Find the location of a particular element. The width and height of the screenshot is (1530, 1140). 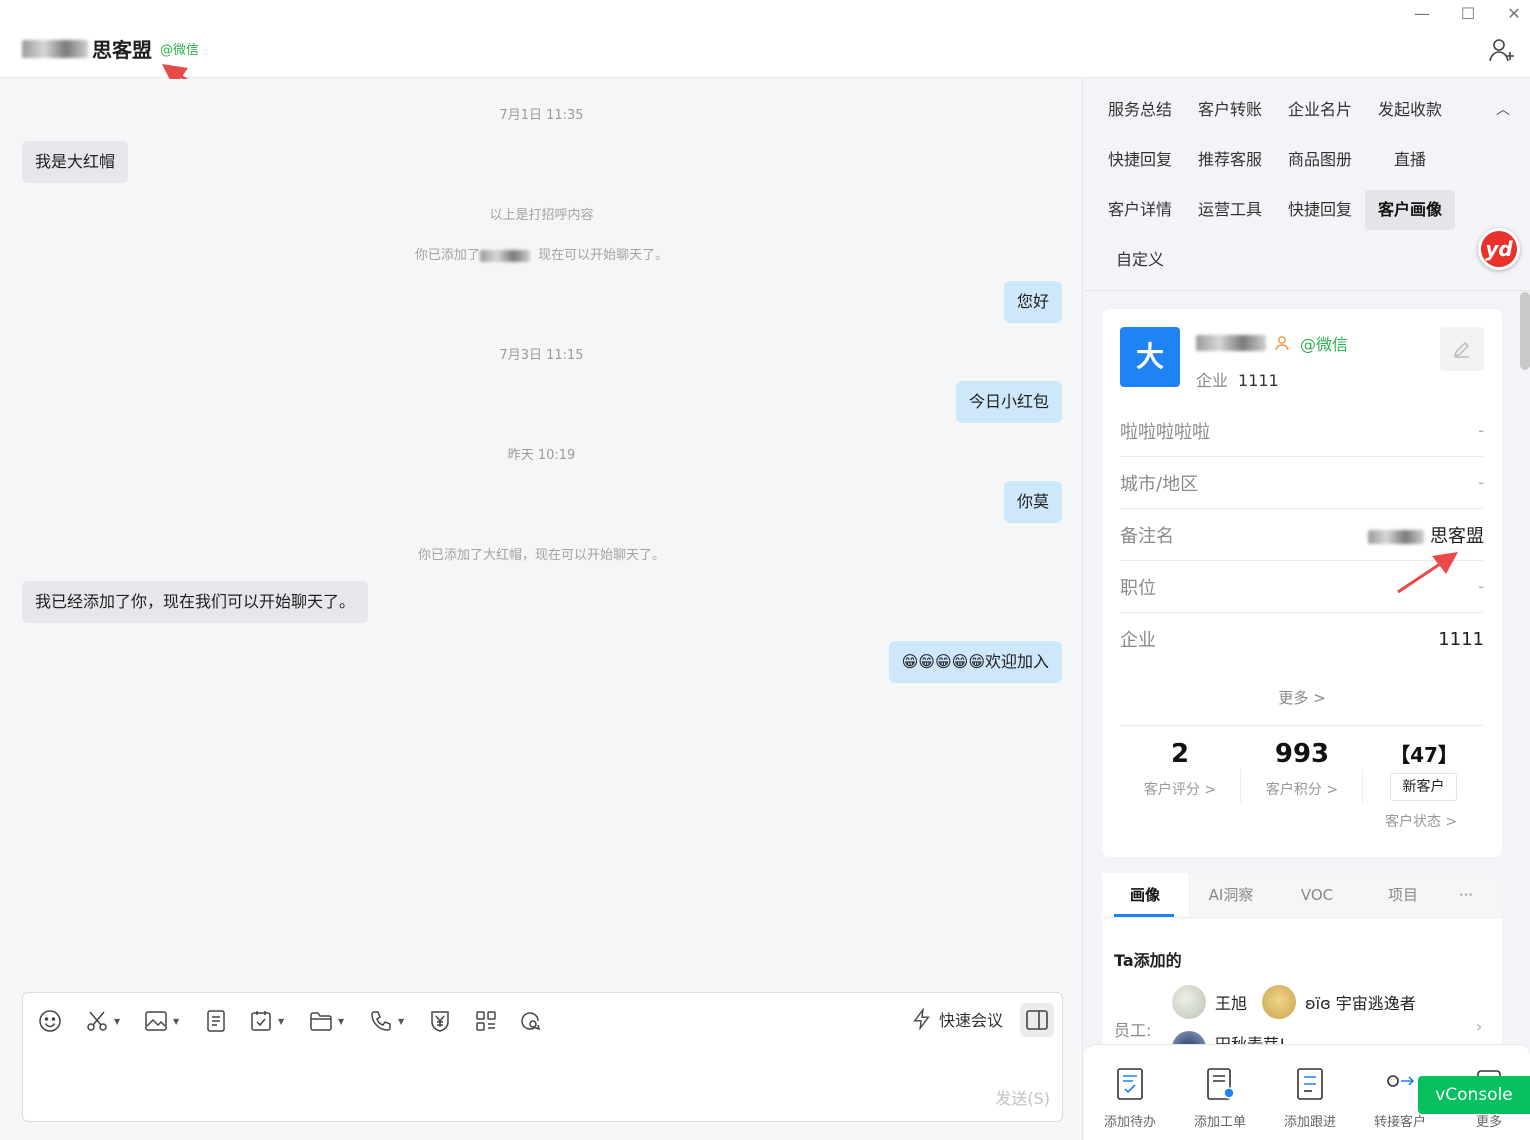

employee-name: 王旭 is located at coordinates (1231, 1003).